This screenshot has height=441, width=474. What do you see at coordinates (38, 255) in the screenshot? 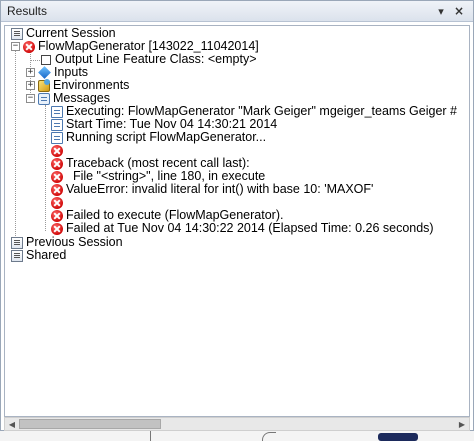
I see `tree-node-shared: Shared` at bounding box center [38, 255].